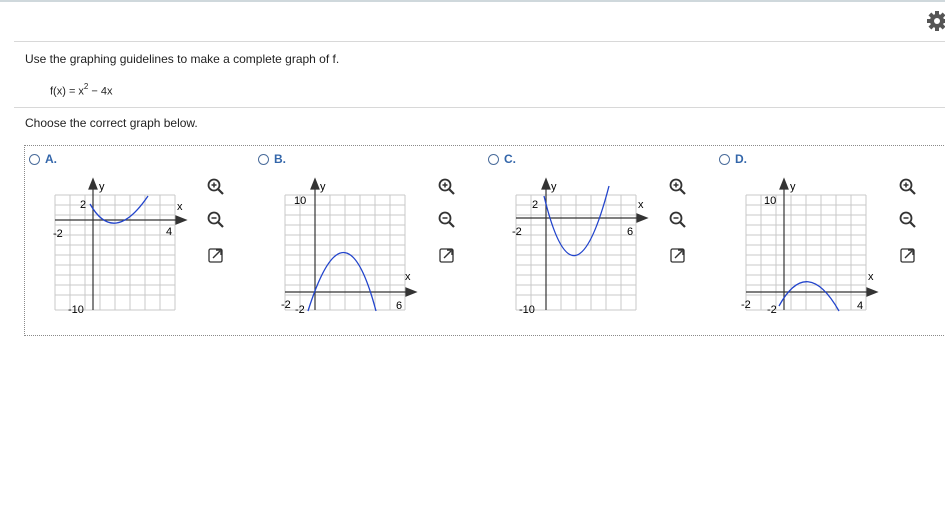 This screenshot has width=945, height=507. I want to click on option-c-radio, so click(493, 159).